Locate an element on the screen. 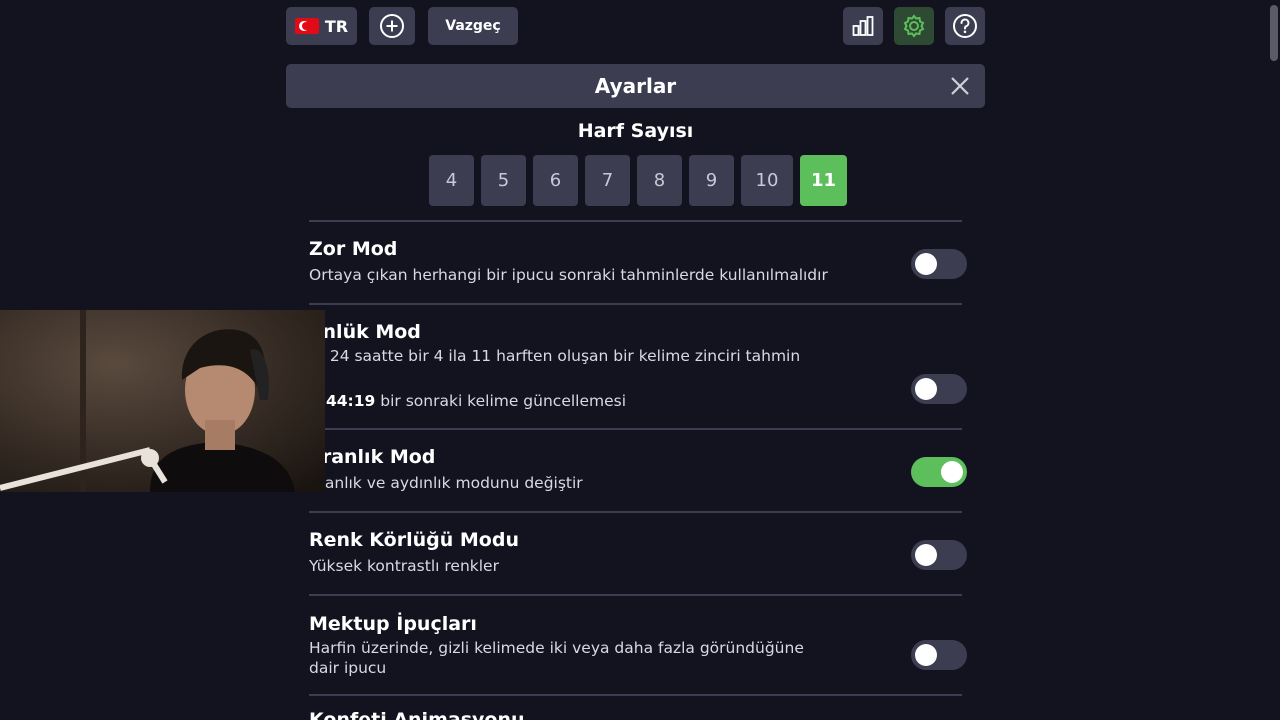 Image resolution: width=1280 pixels, height=720 pixels. letter-count-6: 6 is located at coordinates (555, 180).